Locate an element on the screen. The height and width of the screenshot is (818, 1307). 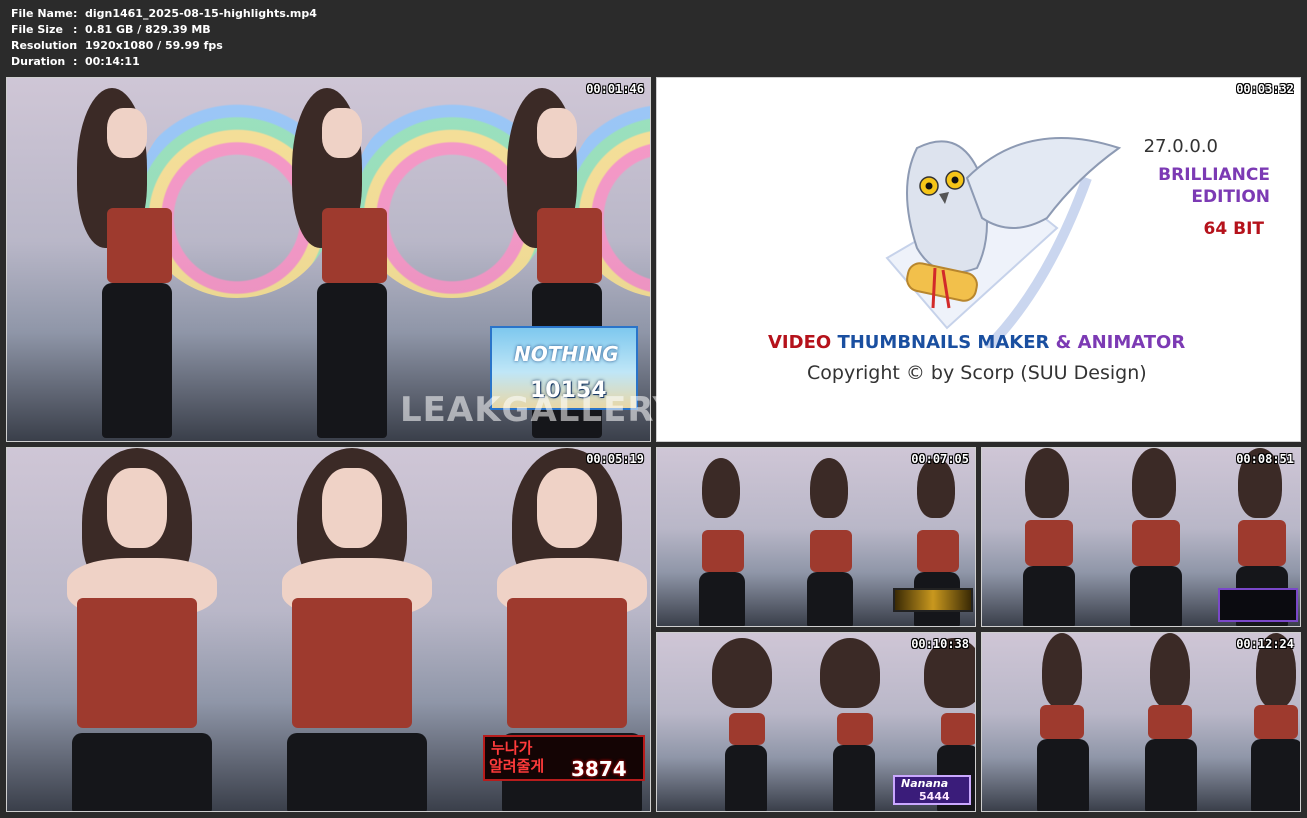
bit-label: 64 BIT is located at coordinates (1233, 229).